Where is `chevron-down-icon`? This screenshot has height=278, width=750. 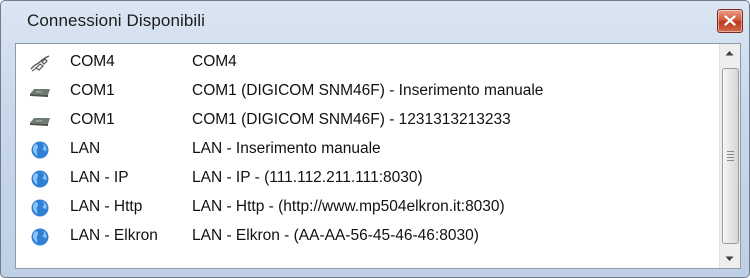 chevron-down-icon is located at coordinates (729, 258).